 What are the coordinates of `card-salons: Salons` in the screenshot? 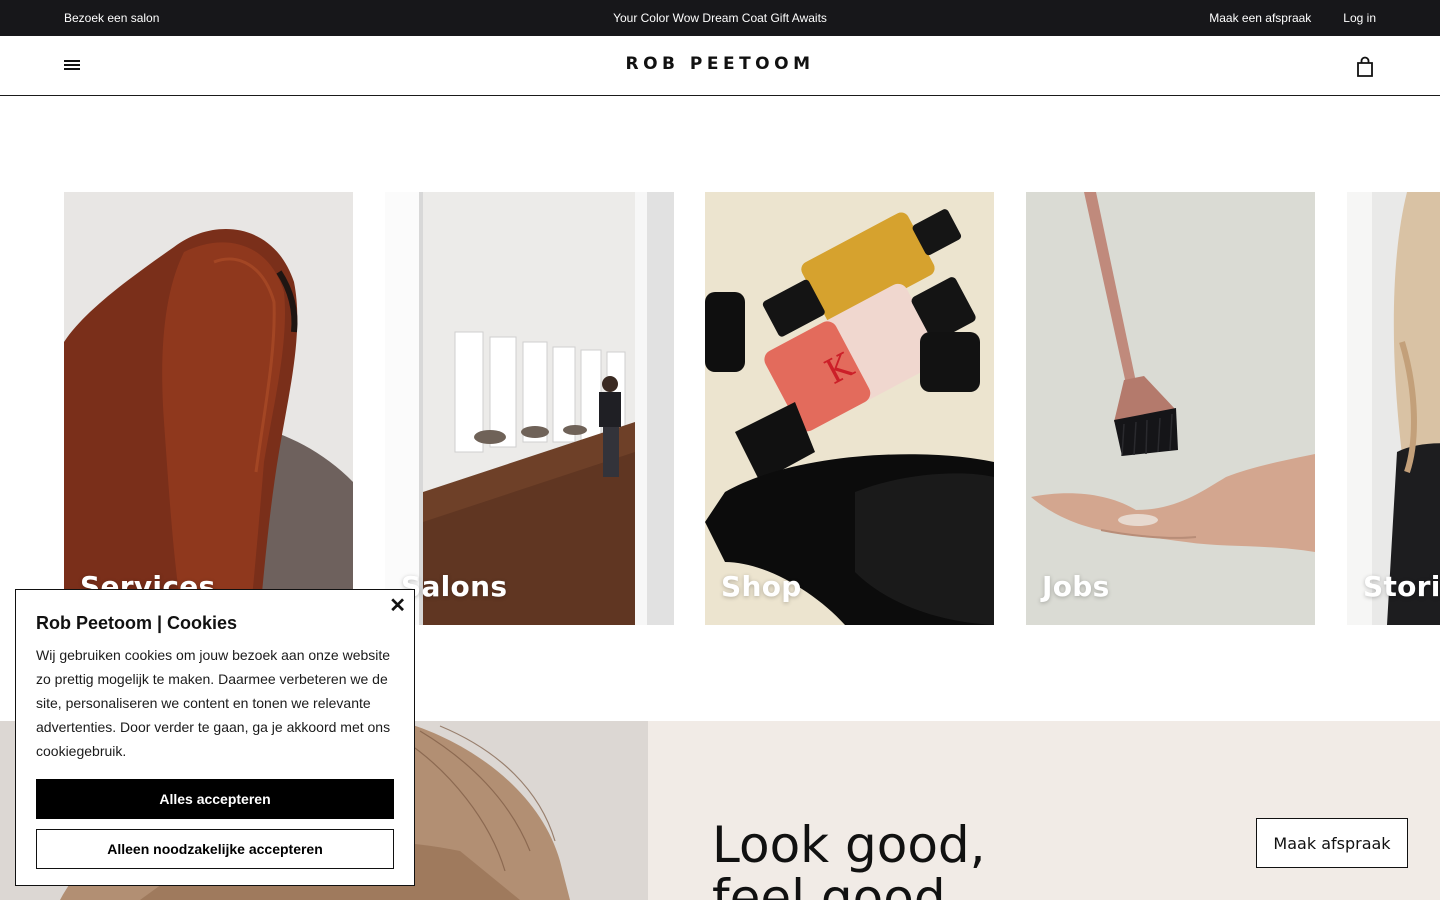 It's located at (529, 408).